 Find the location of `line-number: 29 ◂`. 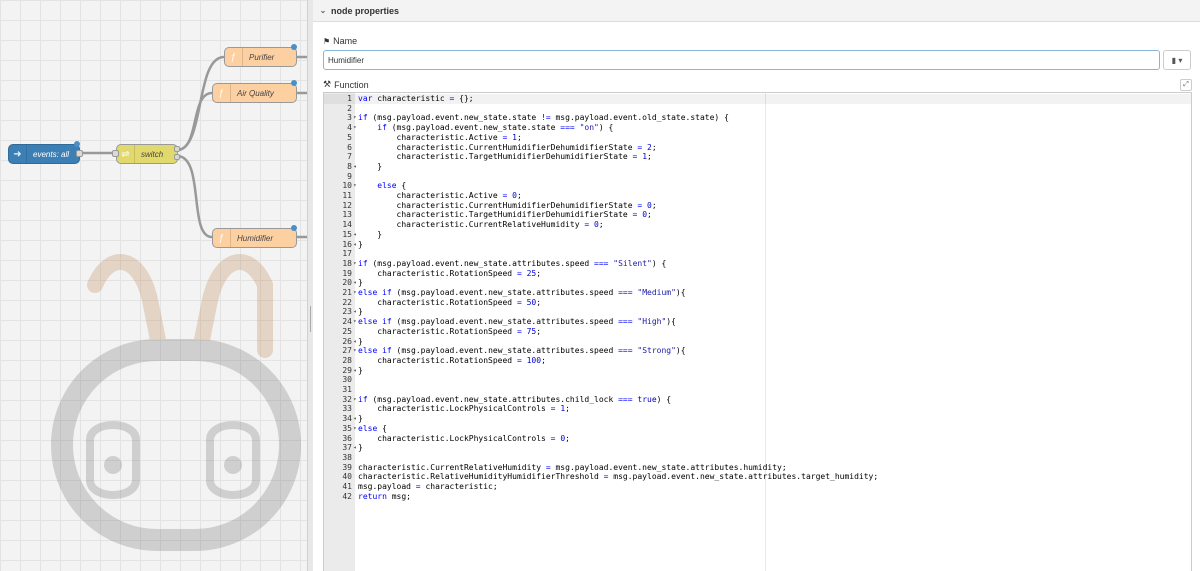

line-number: 29 ◂ is located at coordinates (349, 370).